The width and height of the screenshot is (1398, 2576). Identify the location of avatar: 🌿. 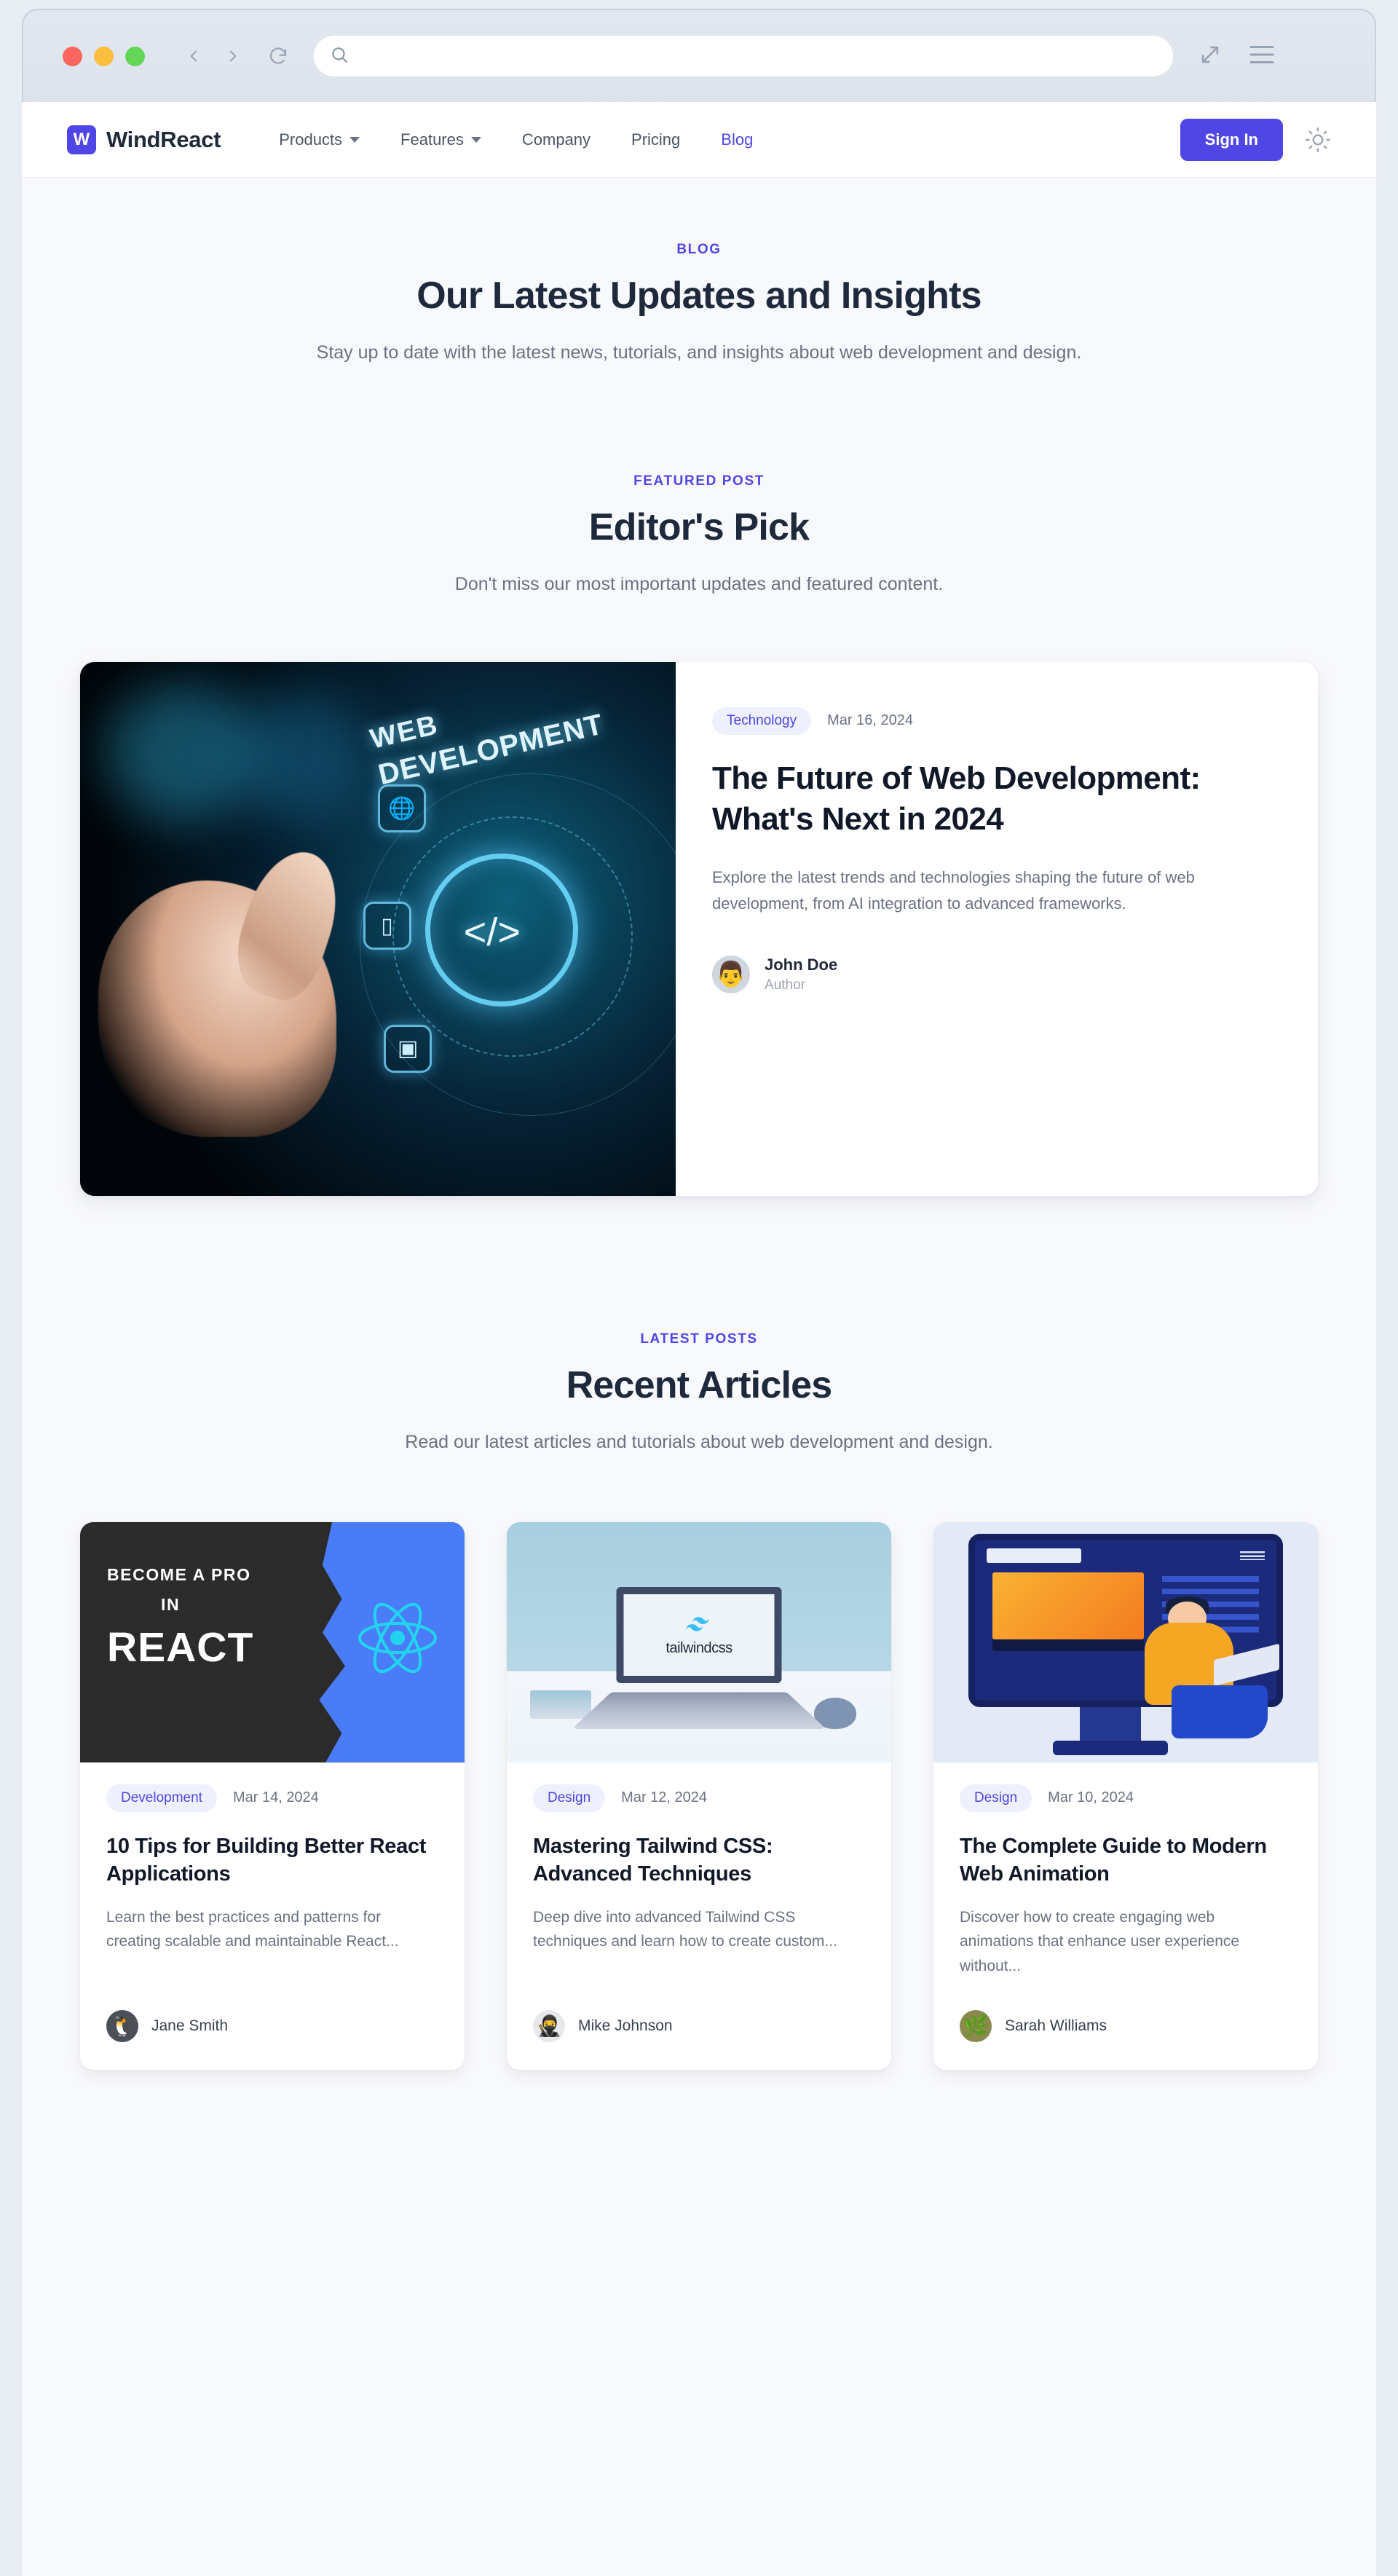
(976, 2025).